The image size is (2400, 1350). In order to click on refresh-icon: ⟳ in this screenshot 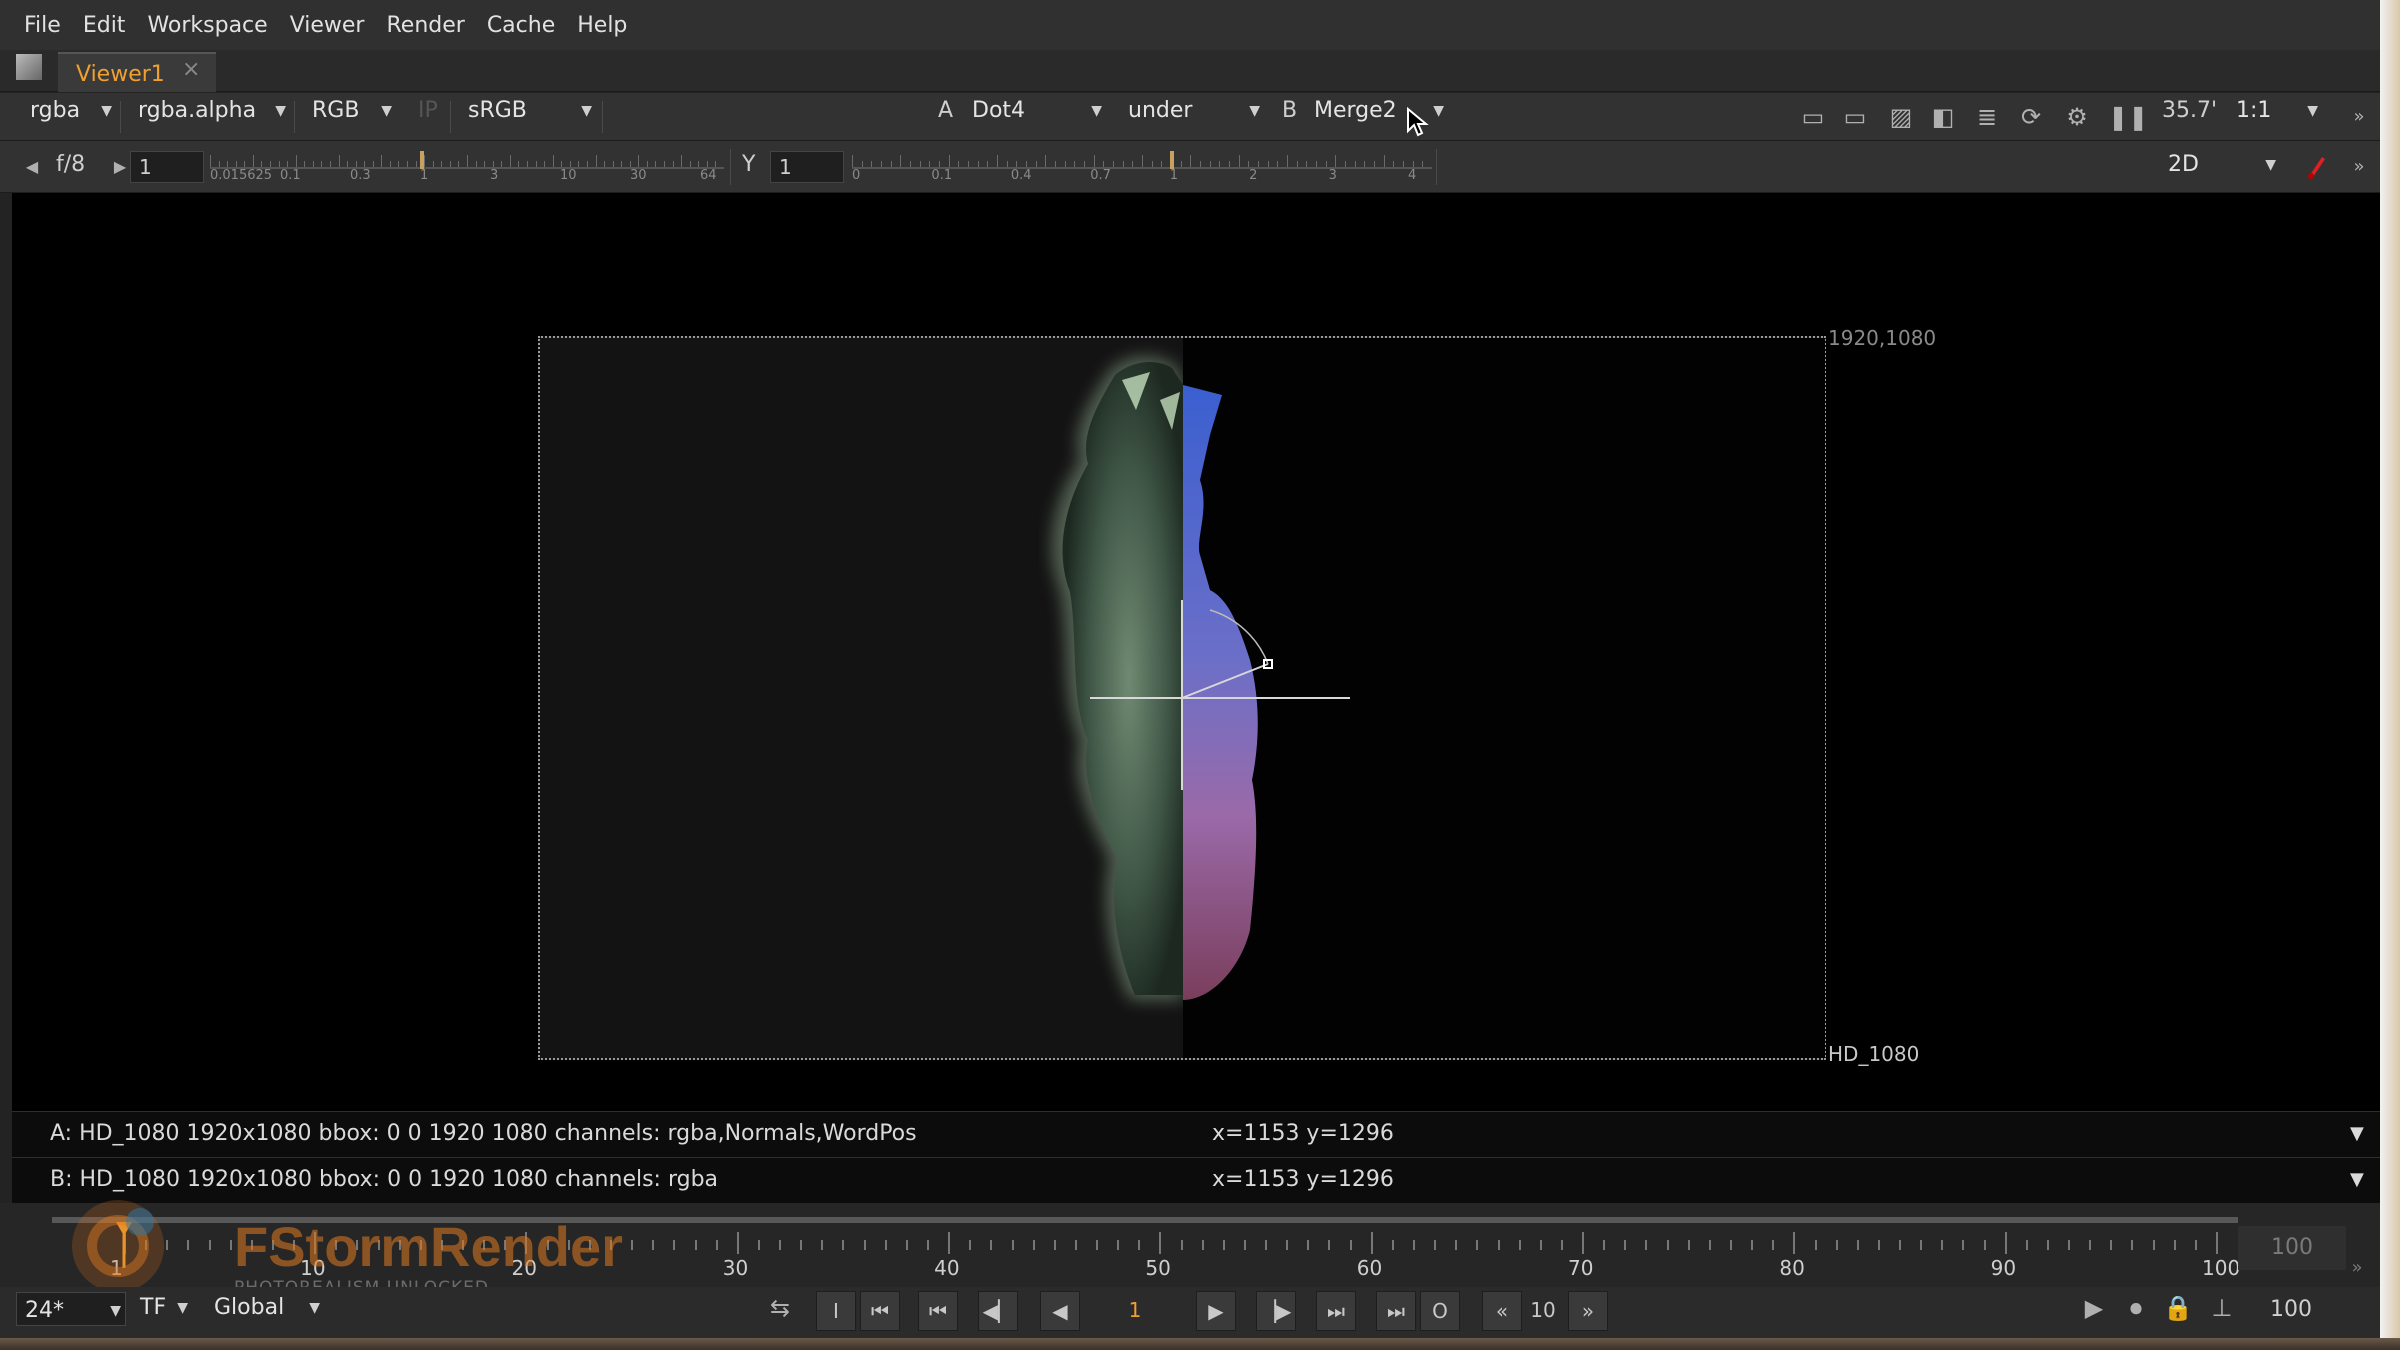, I will do `click(2031, 117)`.